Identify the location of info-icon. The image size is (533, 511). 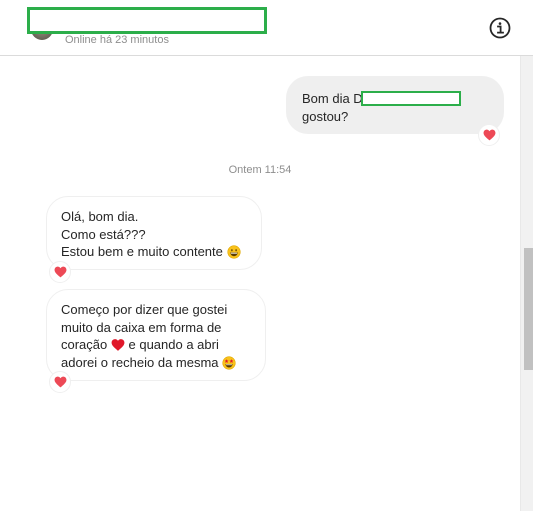
(500, 28).